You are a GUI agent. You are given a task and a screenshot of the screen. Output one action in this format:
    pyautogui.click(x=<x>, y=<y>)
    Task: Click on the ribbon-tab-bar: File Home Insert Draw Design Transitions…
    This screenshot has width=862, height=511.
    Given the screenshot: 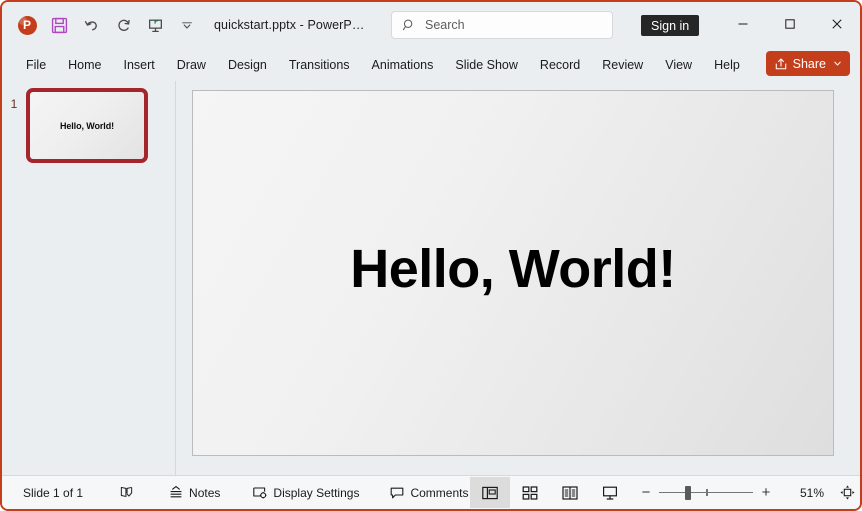 What is the action you would take?
    pyautogui.click(x=431, y=64)
    